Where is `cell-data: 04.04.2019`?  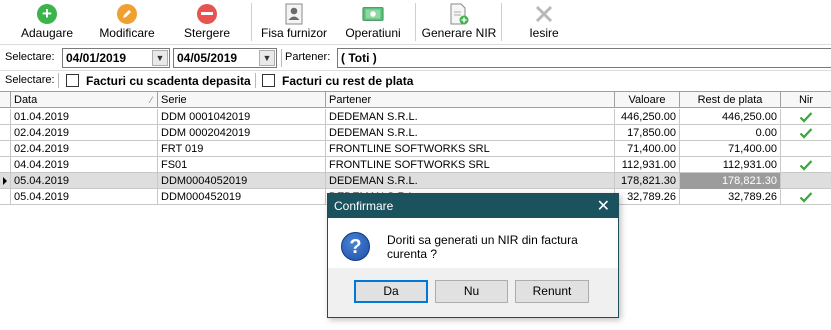
cell-data: 04.04.2019 is located at coordinates (84, 165).